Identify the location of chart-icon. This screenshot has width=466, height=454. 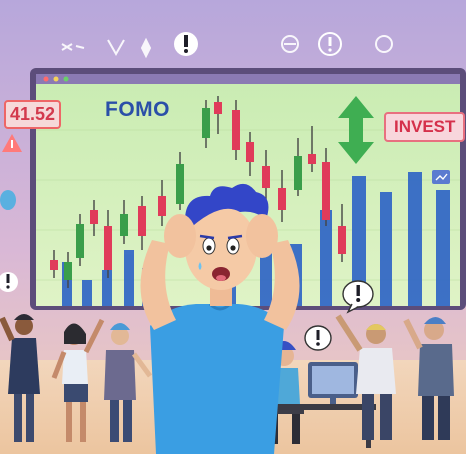
(441, 177).